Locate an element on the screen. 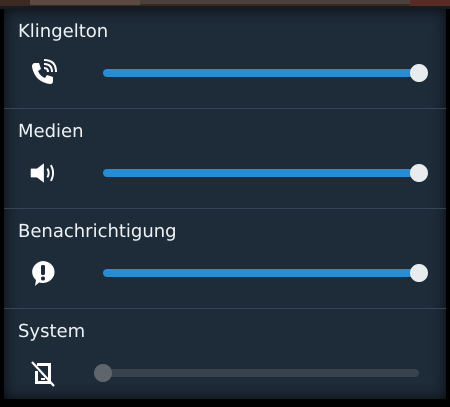  channel-title: Medien is located at coordinates (51, 132).